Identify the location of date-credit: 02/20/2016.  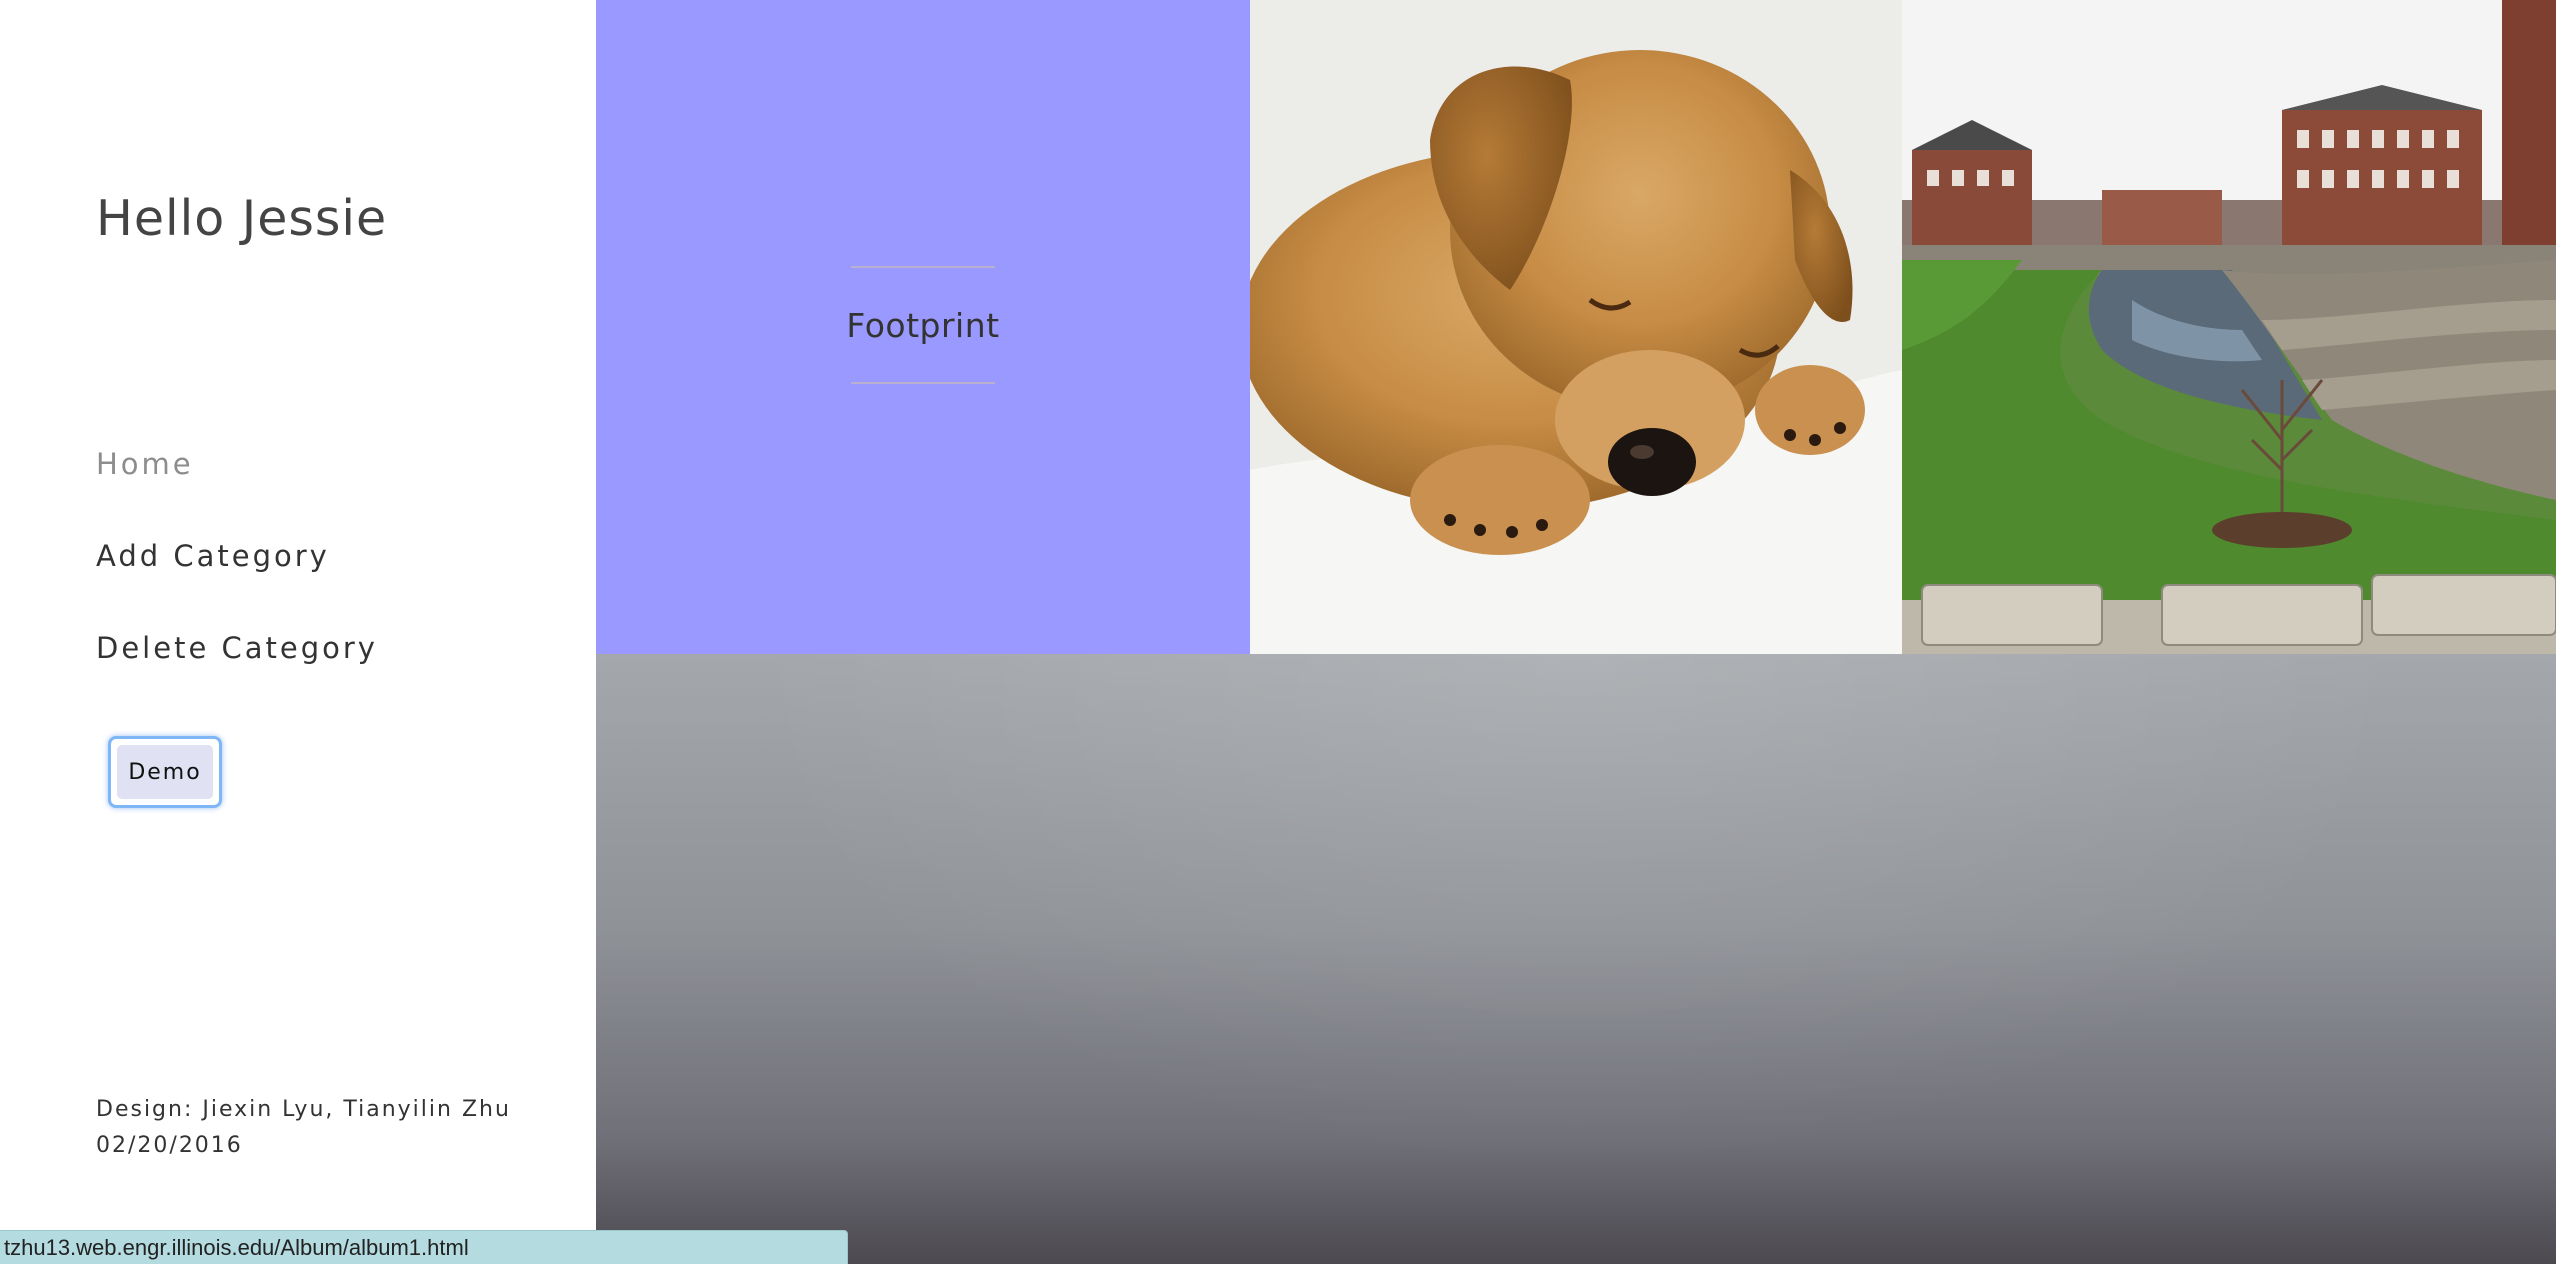
(169, 1145).